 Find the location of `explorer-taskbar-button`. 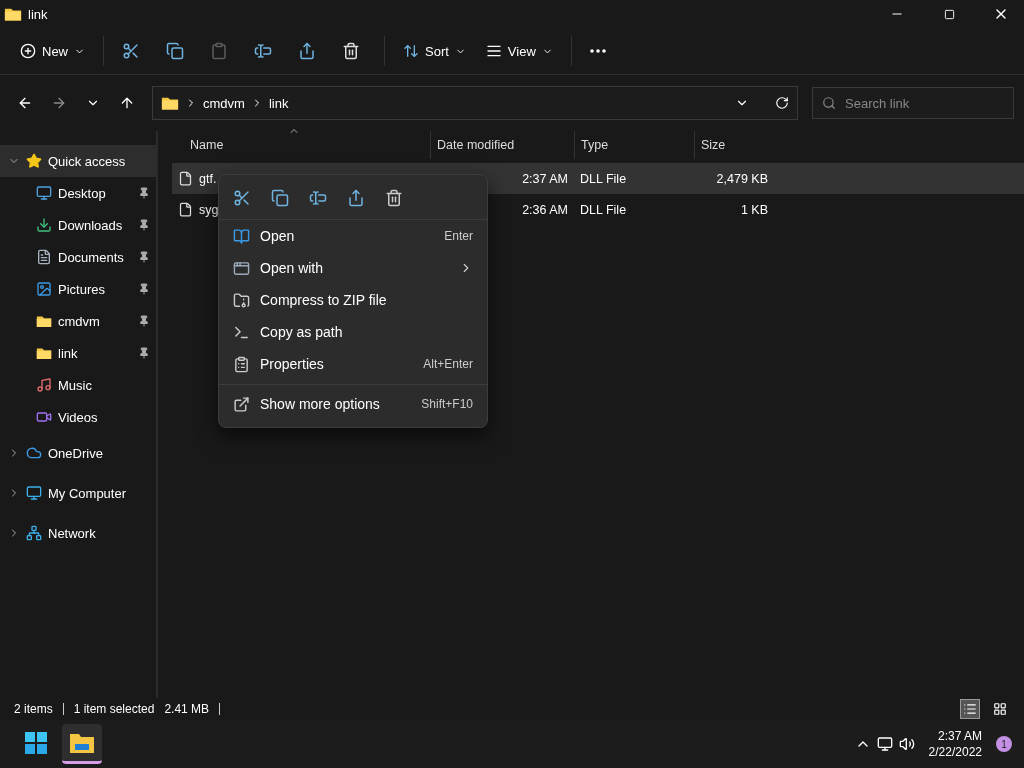

explorer-taskbar-button is located at coordinates (82, 744).